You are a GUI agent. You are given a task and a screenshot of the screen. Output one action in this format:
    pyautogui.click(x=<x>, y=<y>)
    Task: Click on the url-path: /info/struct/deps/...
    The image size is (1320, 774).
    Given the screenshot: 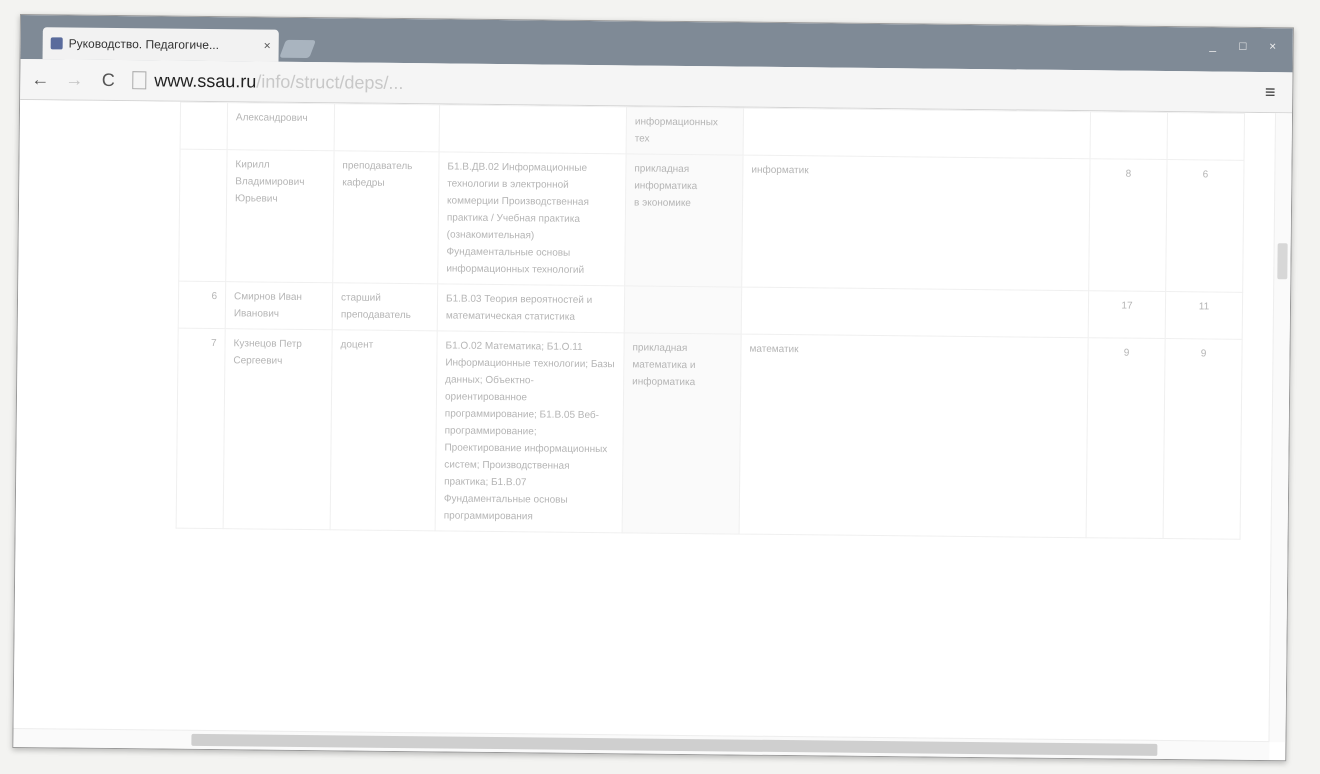 What is the action you would take?
    pyautogui.click(x=330, y=81)
    